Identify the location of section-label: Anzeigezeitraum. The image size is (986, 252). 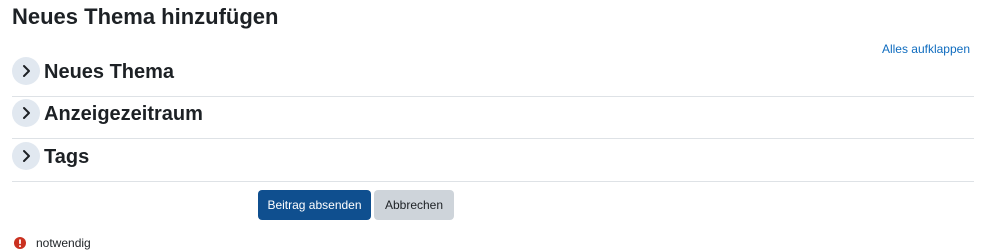
(123, 114).